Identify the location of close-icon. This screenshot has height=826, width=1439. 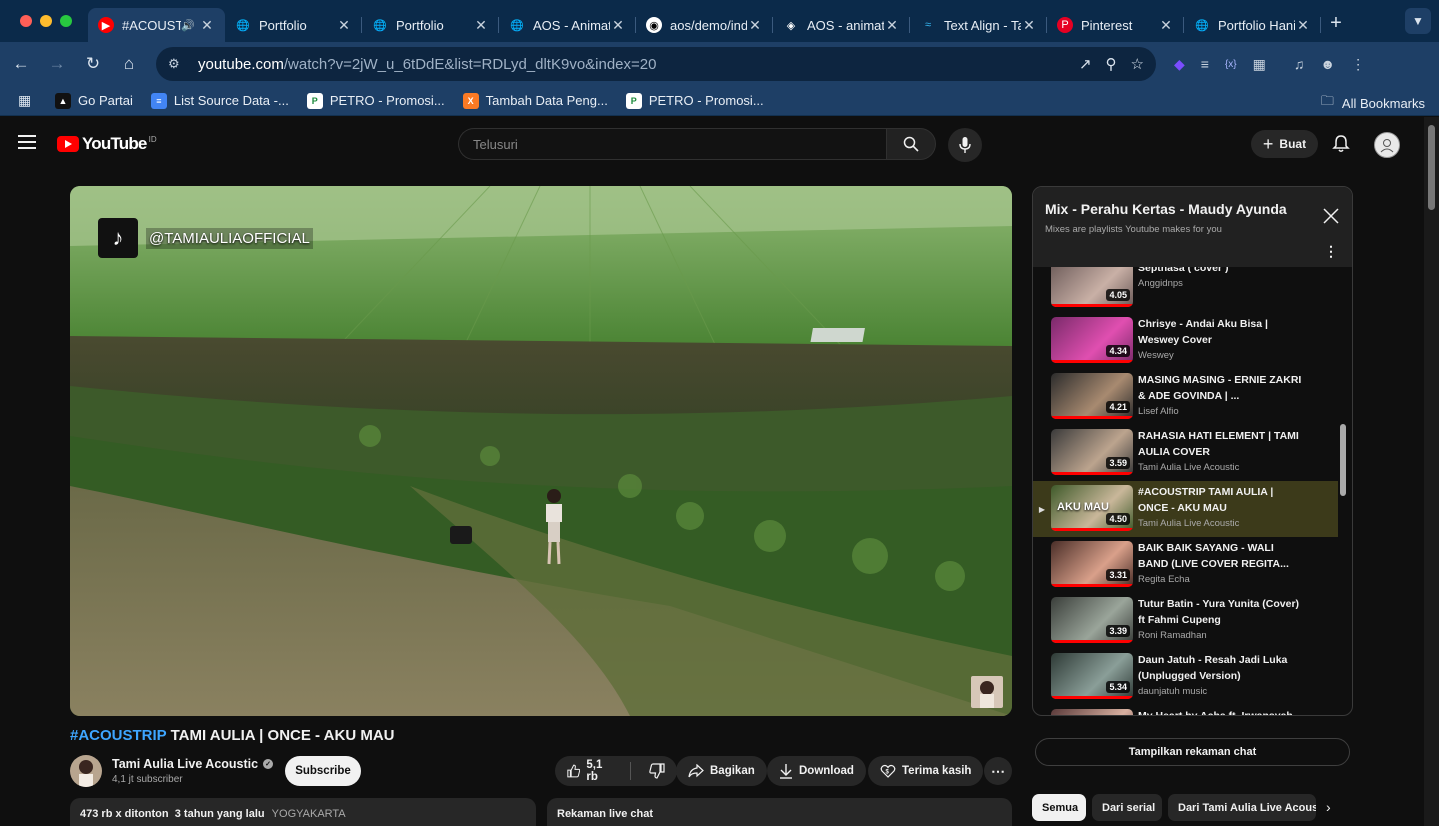
(1331, 216).